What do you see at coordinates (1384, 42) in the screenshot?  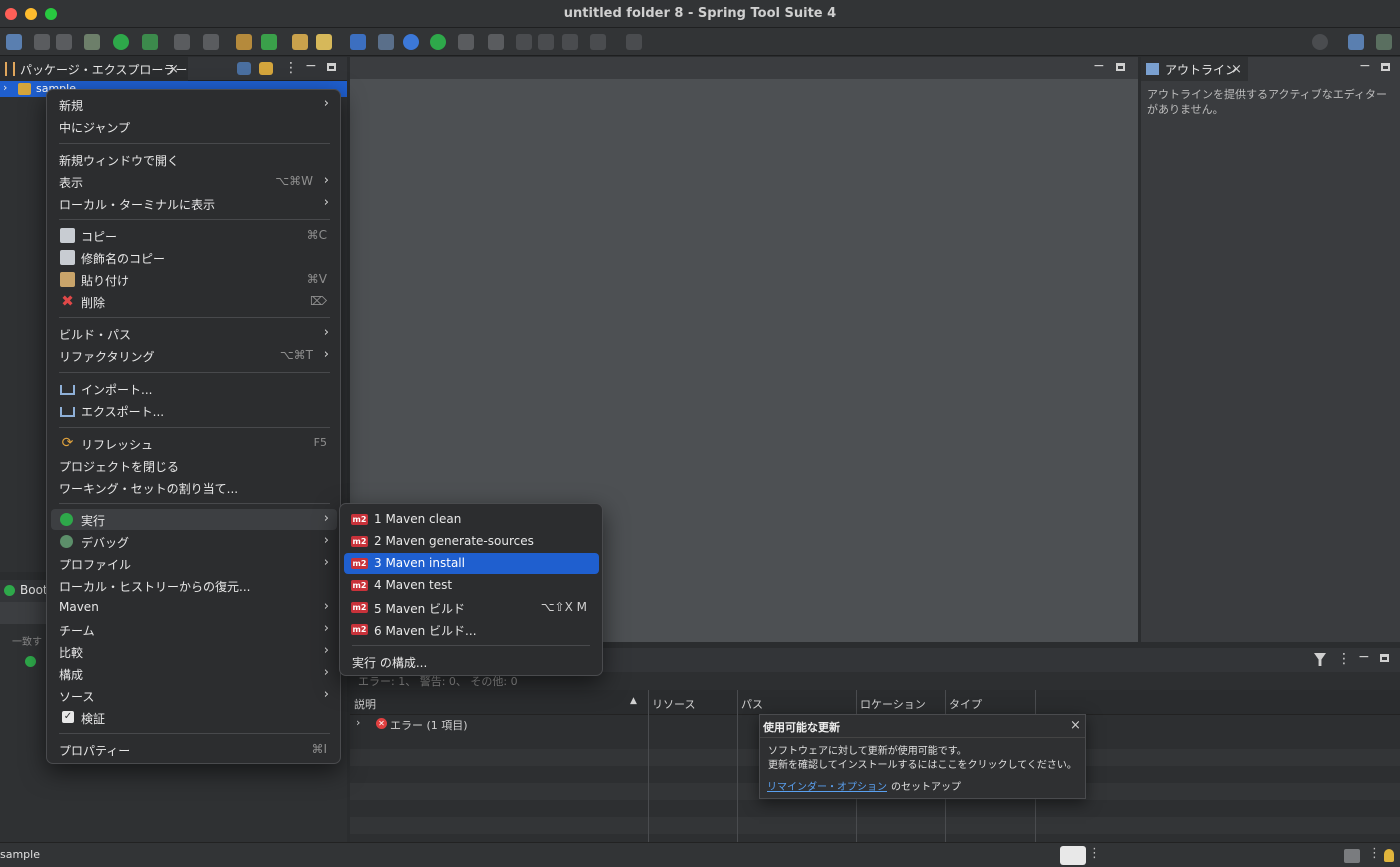 I see `spring-perspective-icon` at bounding box center [1384, 42].